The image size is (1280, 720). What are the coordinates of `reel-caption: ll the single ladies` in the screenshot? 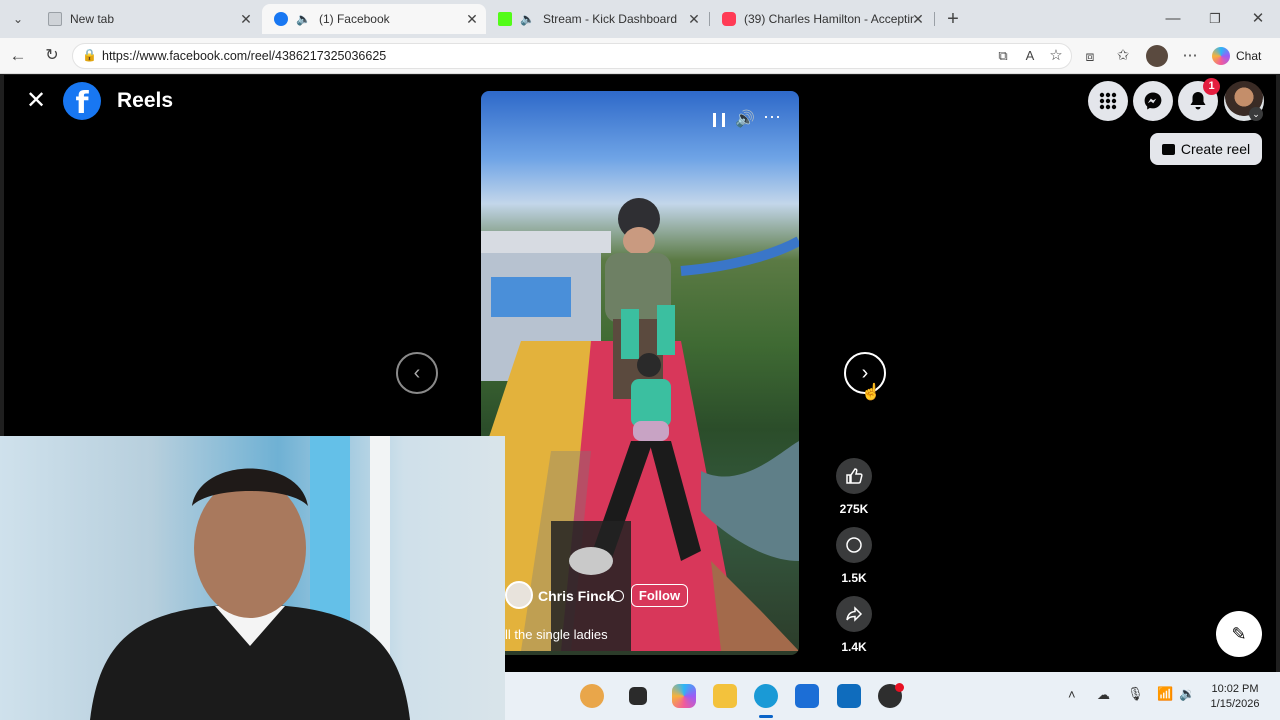 It's located at (556, 634).